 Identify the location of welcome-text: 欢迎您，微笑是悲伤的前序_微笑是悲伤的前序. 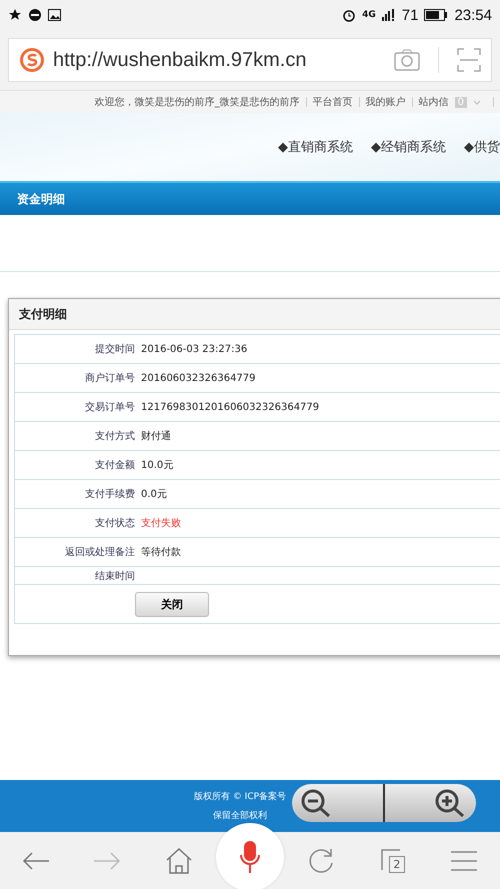
(197, 102).